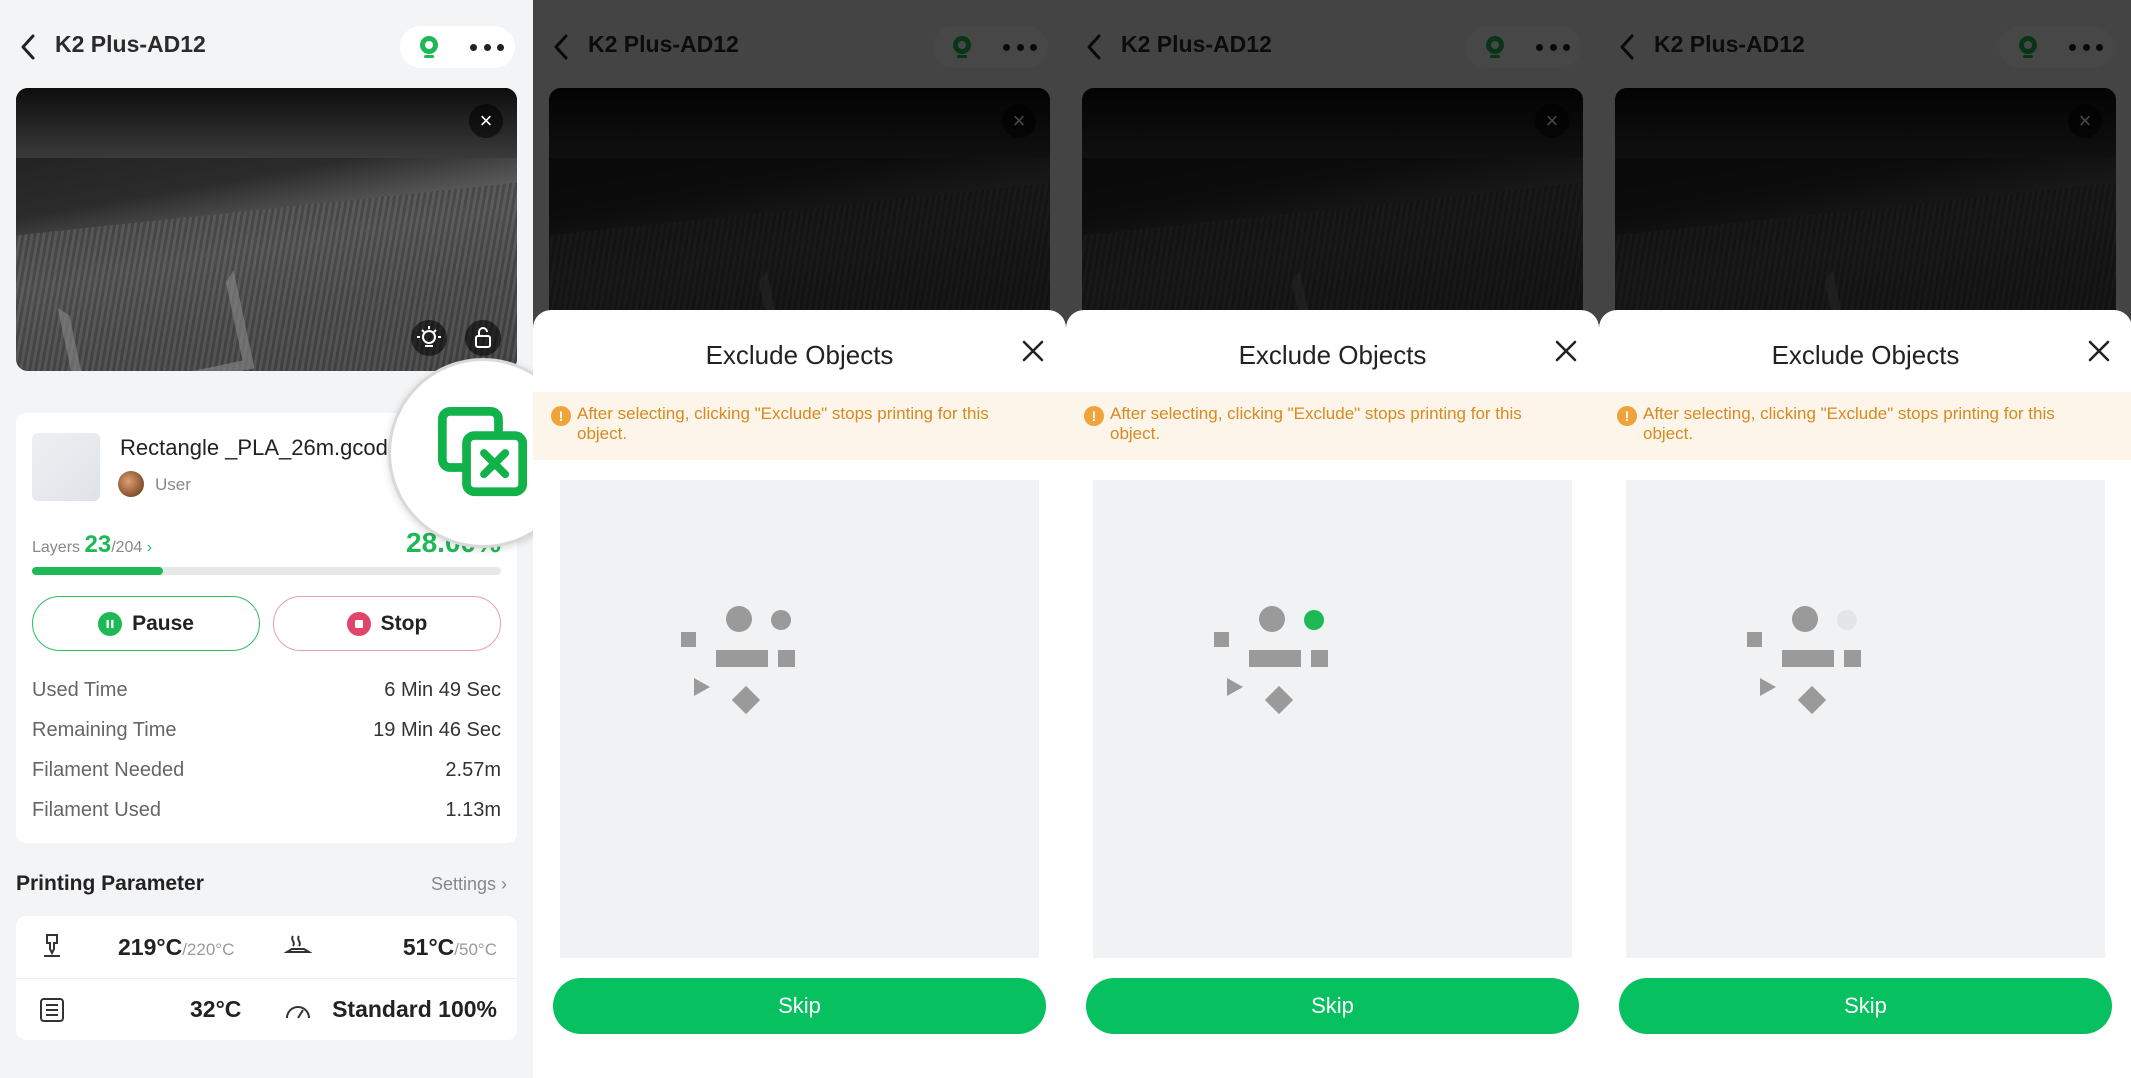 This screenshot has width=2131, height=1078. Describe the element at coordinates (298, 1012) in the screenshot. I see `speed-gauge-icon` at that location.